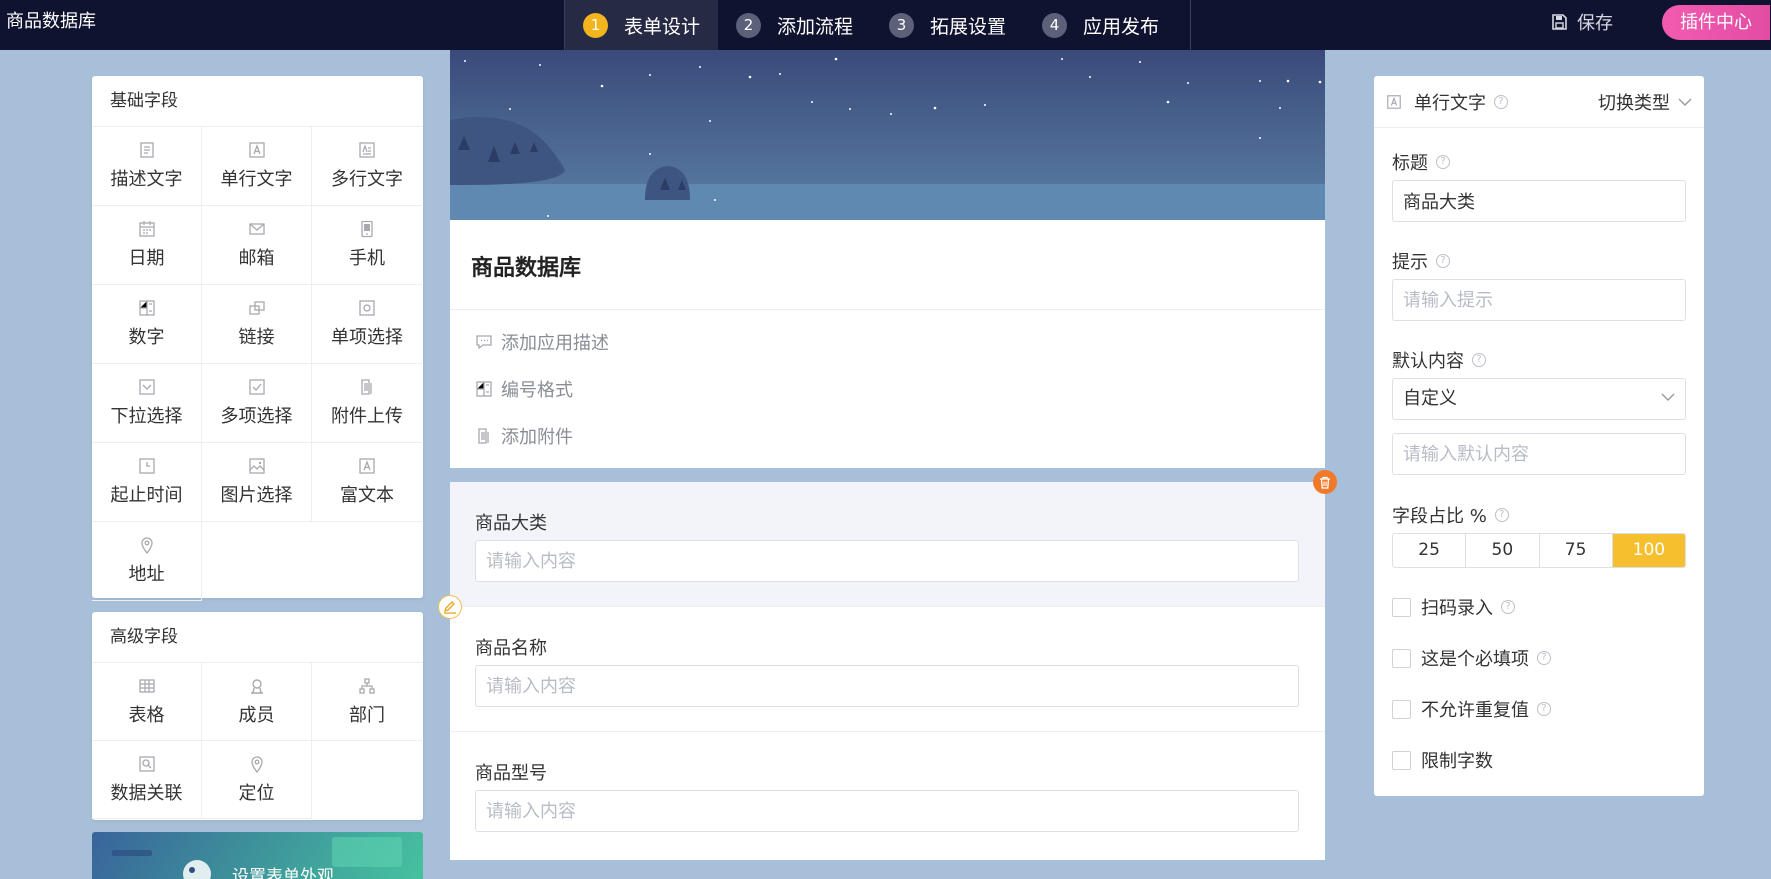 This screenshot has height=879, width=1771. I want to click on field-single-choice: 单项选择, so click(367, 324).